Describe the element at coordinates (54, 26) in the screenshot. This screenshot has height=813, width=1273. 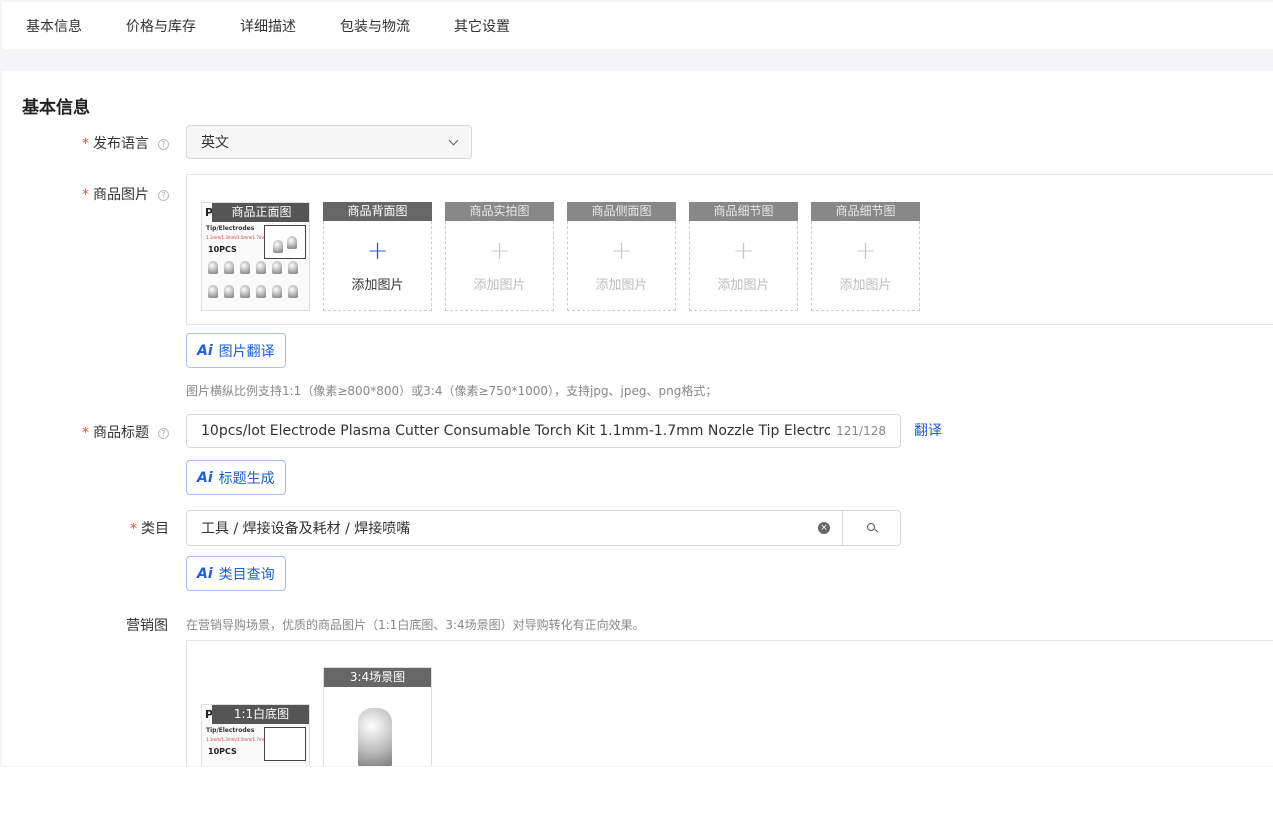
I see `tab-basic-info: 基本信息` at that location.